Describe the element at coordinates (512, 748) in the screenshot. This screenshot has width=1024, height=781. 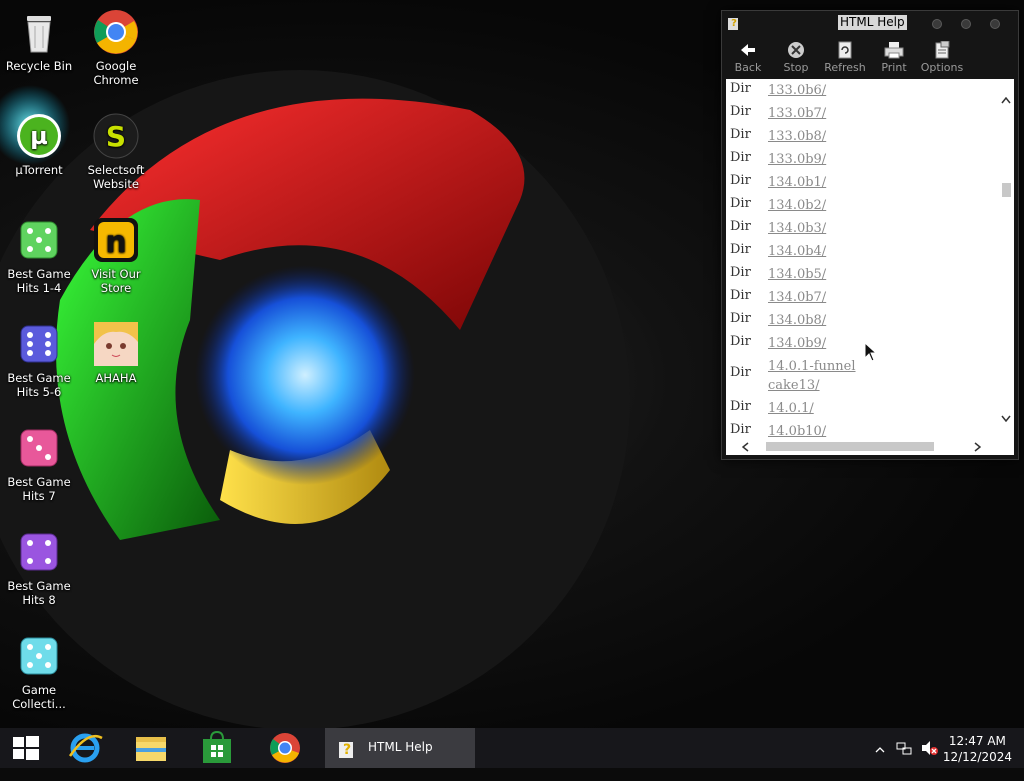
I see `taskbar: ? HTML Help 12:47 AM 12/12/2024` at that location.